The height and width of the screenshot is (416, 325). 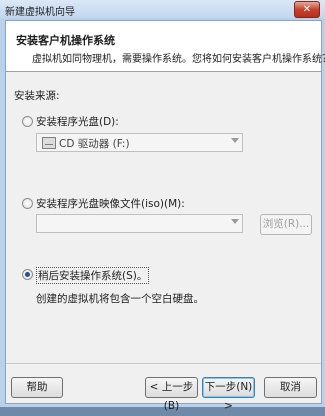 What do you see at coordinates (290, 387) in the screenshot?
I see `cancel-button: 取消` at bounding box center [290, 387].